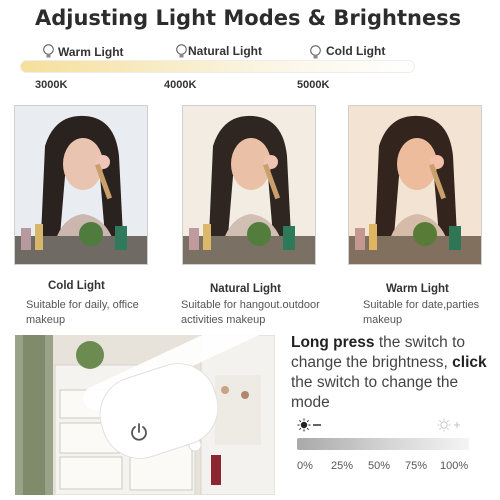 The image size is (500, 500). I want to click on caption-title-natural: Natural Light, so click(245, 289).